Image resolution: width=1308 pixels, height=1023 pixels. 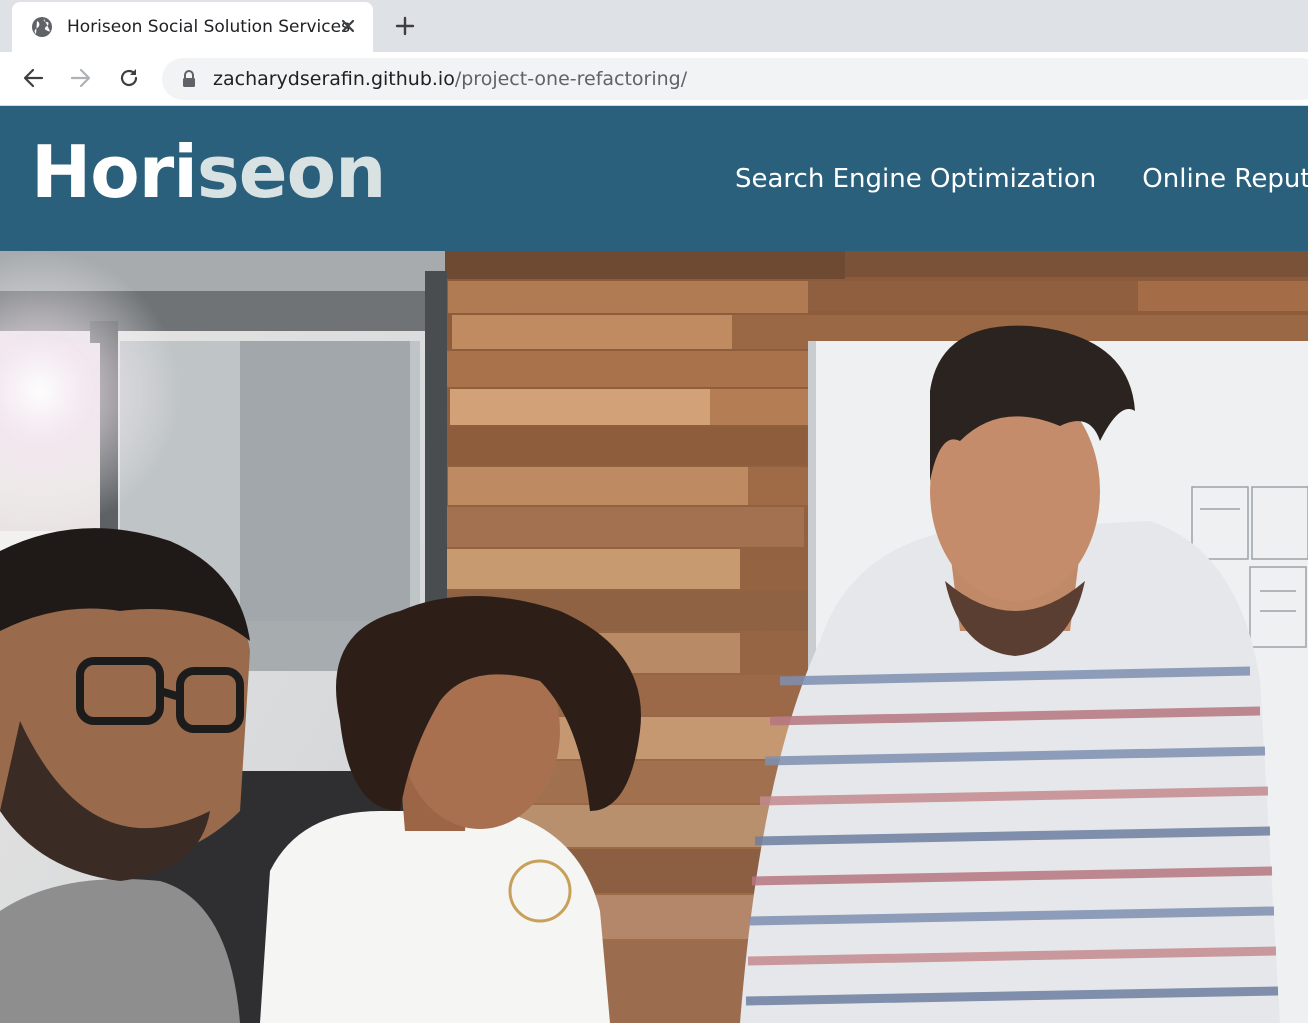 What do you see at coordinates (189, 79) in the screenshot?
I see `lock-icon` at bounding box center [189, 79].